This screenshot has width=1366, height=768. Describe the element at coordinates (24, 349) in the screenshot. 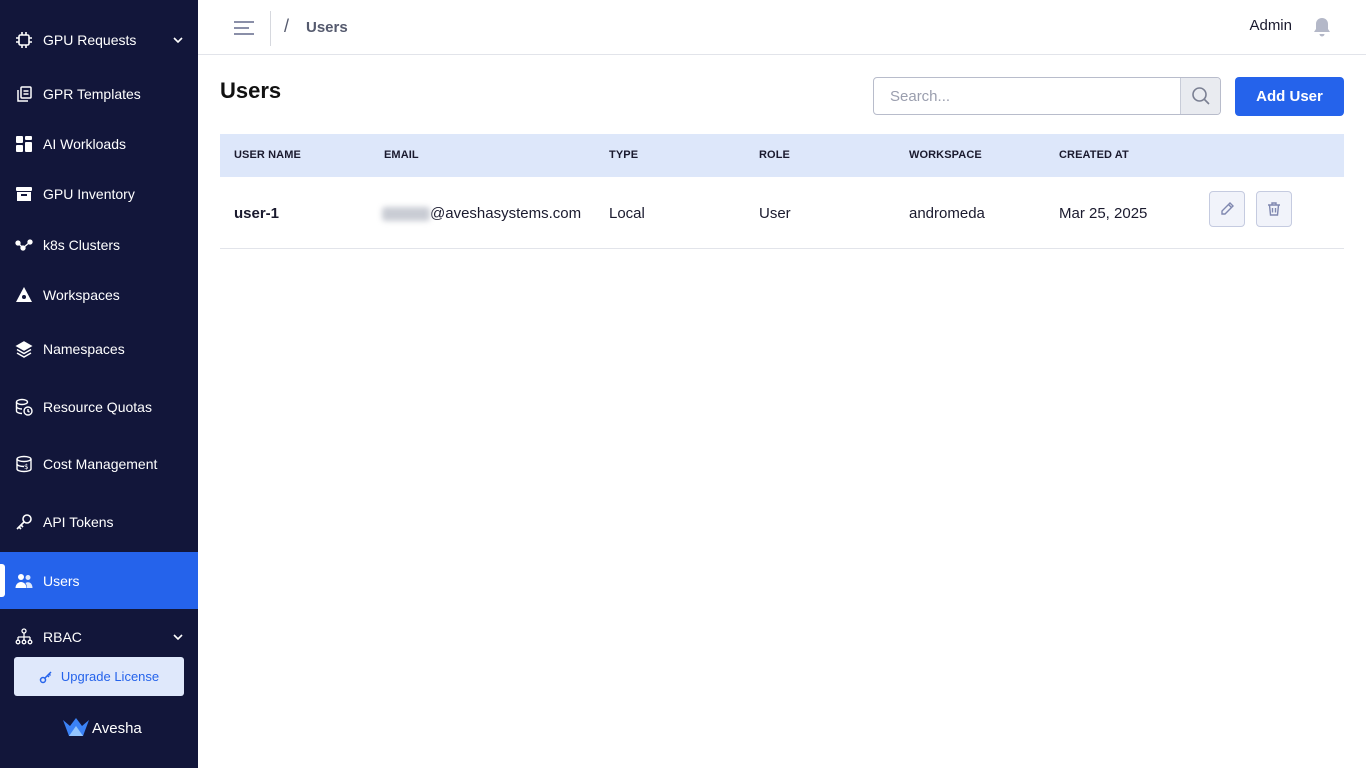

I see `layers-icon` at that location.